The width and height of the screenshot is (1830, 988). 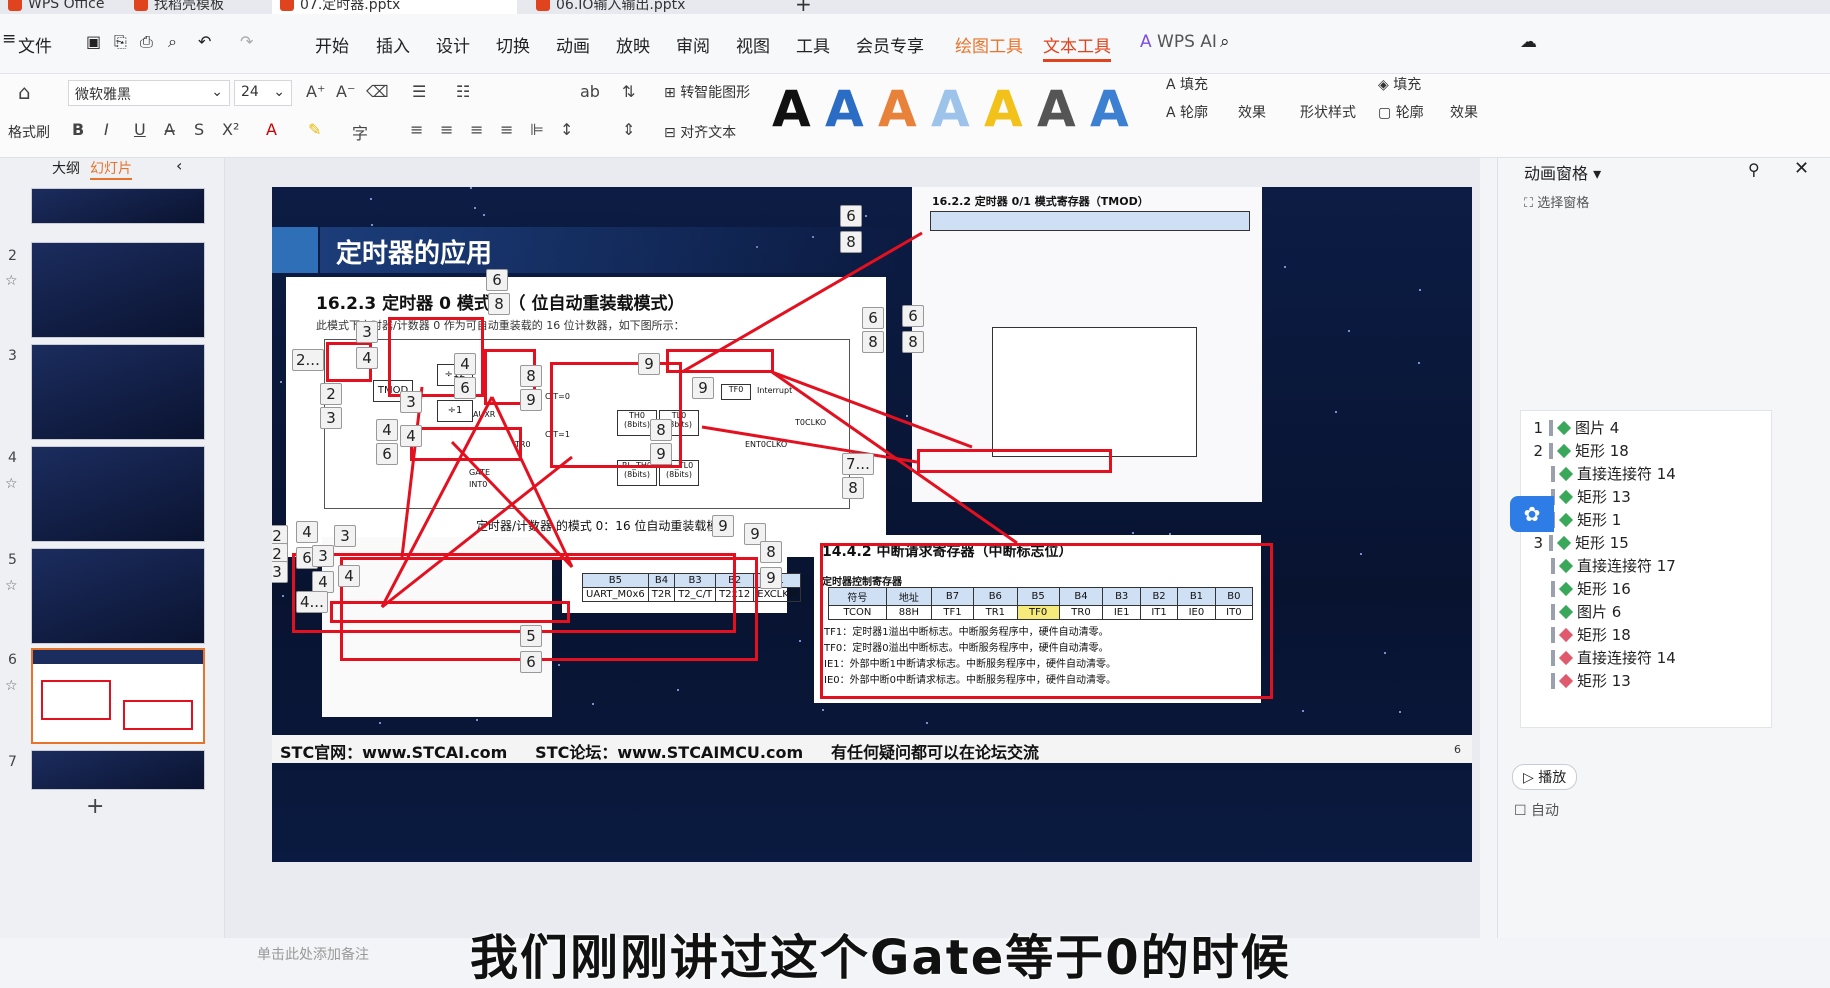 I want to click on text-effect-button: 效果, so click(x=1252, y=112).